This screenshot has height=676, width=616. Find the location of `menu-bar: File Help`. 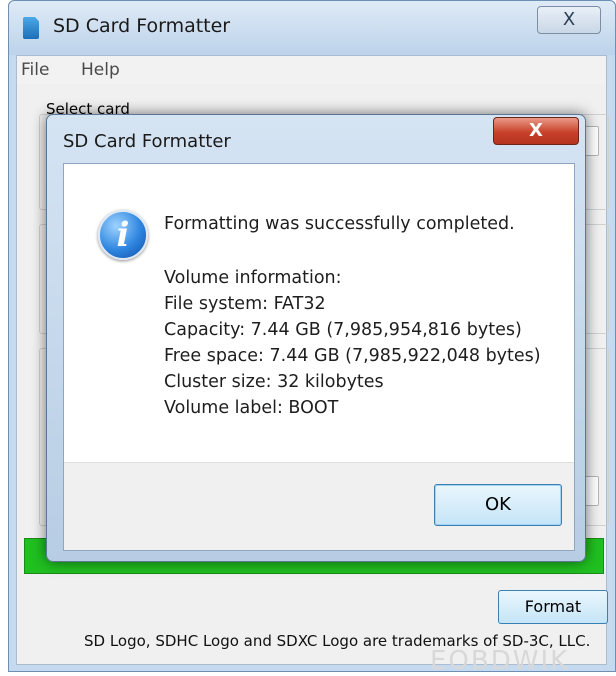

menu-bar: File Help is located at coordinates (311, 70).